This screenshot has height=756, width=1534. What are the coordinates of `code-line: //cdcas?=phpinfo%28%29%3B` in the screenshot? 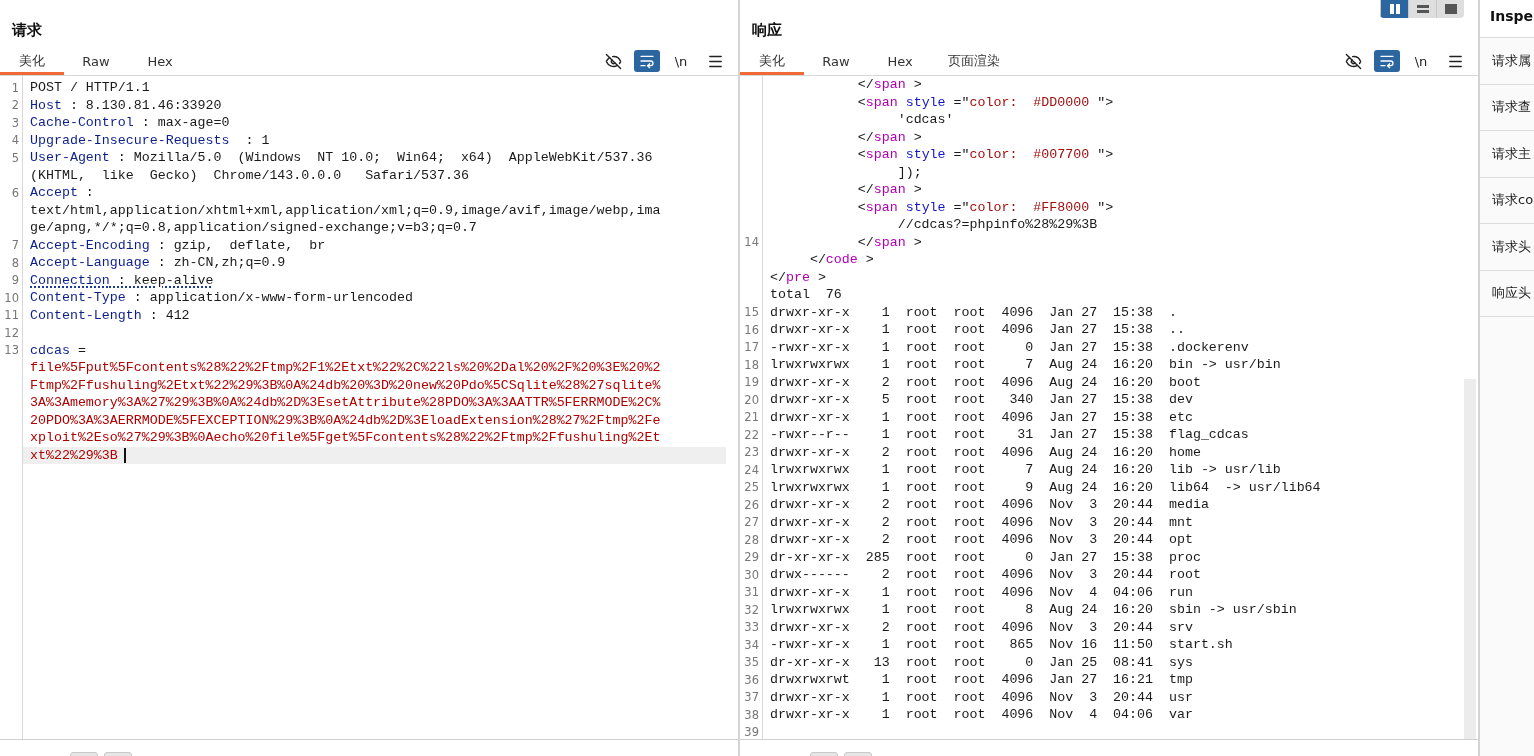 It's located at (997, 225).